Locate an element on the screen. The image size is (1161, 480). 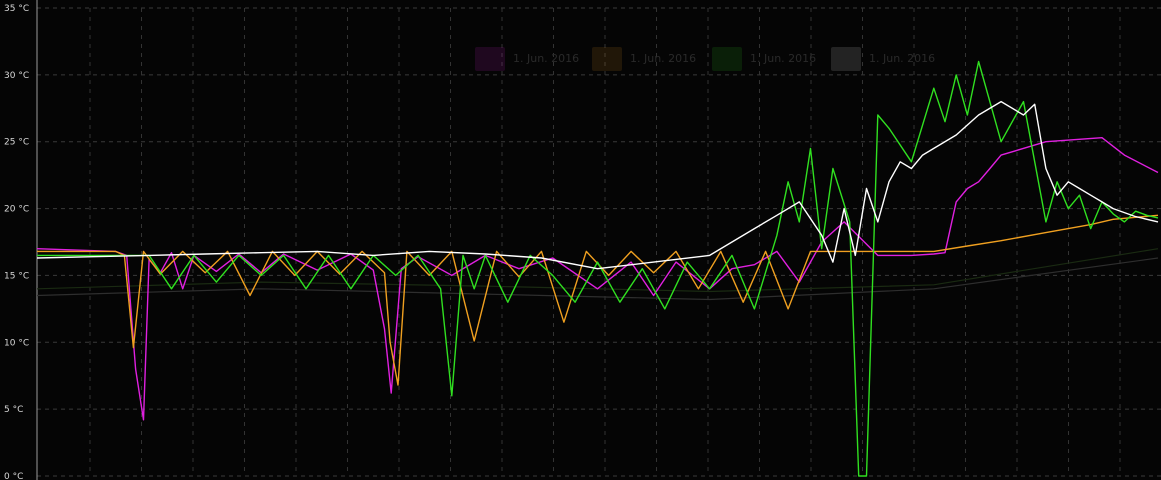
y-tick-label: 10 °C is located at coordinates (16, 343).